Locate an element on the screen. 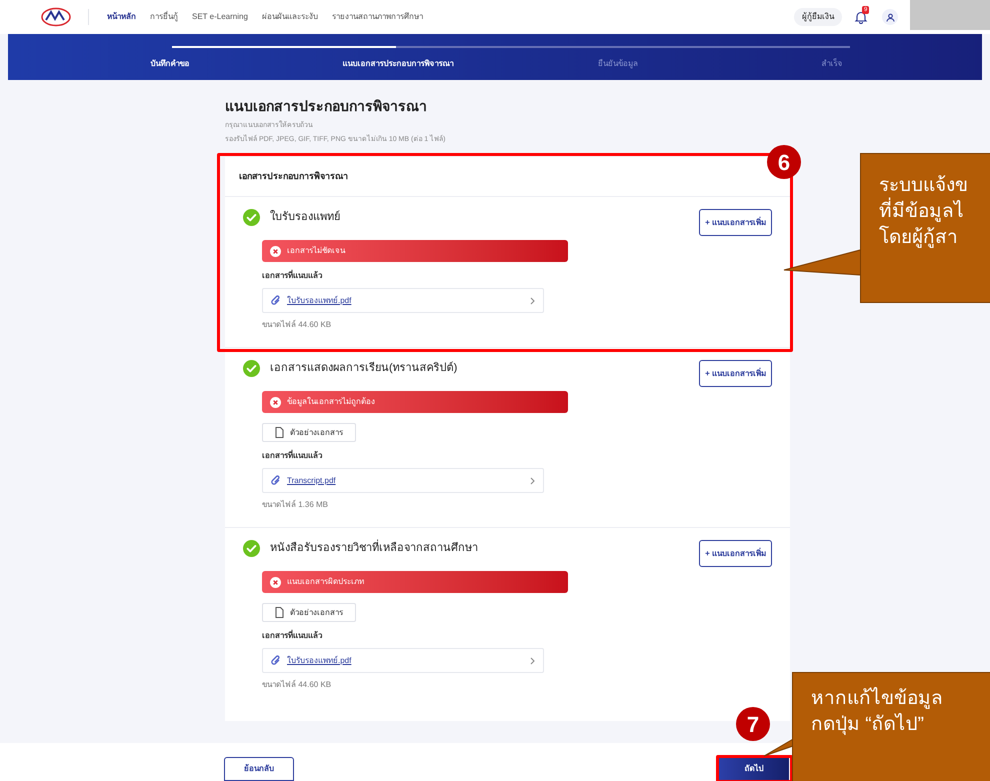 The image size is (990, 781). step-number-badge: 7 is located at coordinates (753, 724).